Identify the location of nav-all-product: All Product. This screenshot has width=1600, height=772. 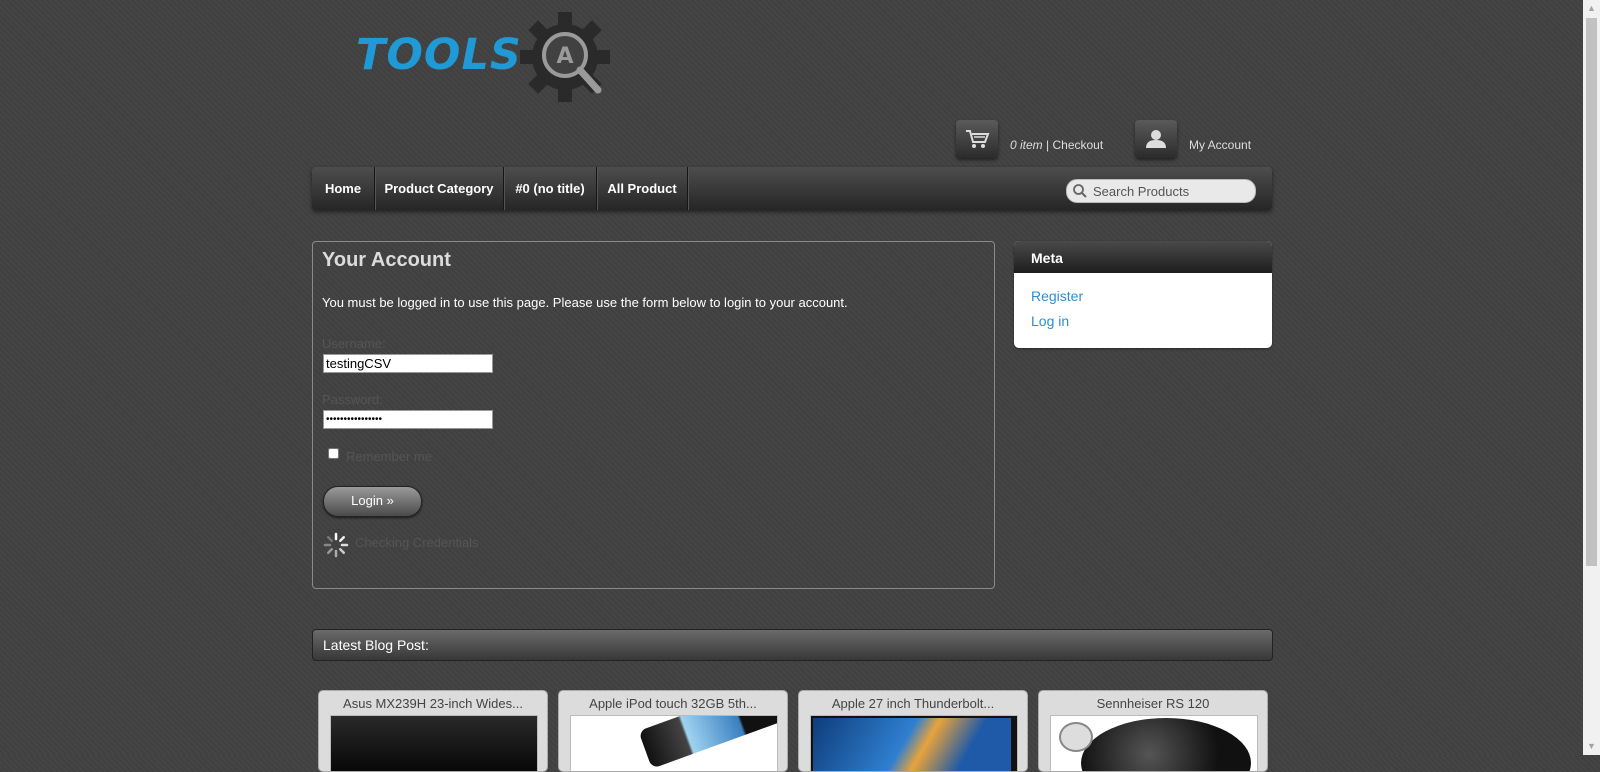
(642, 188).